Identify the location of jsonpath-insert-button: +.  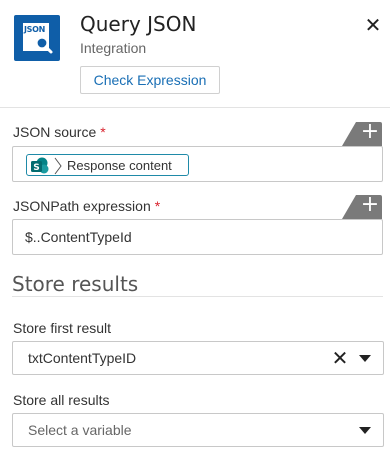
(362, 205).